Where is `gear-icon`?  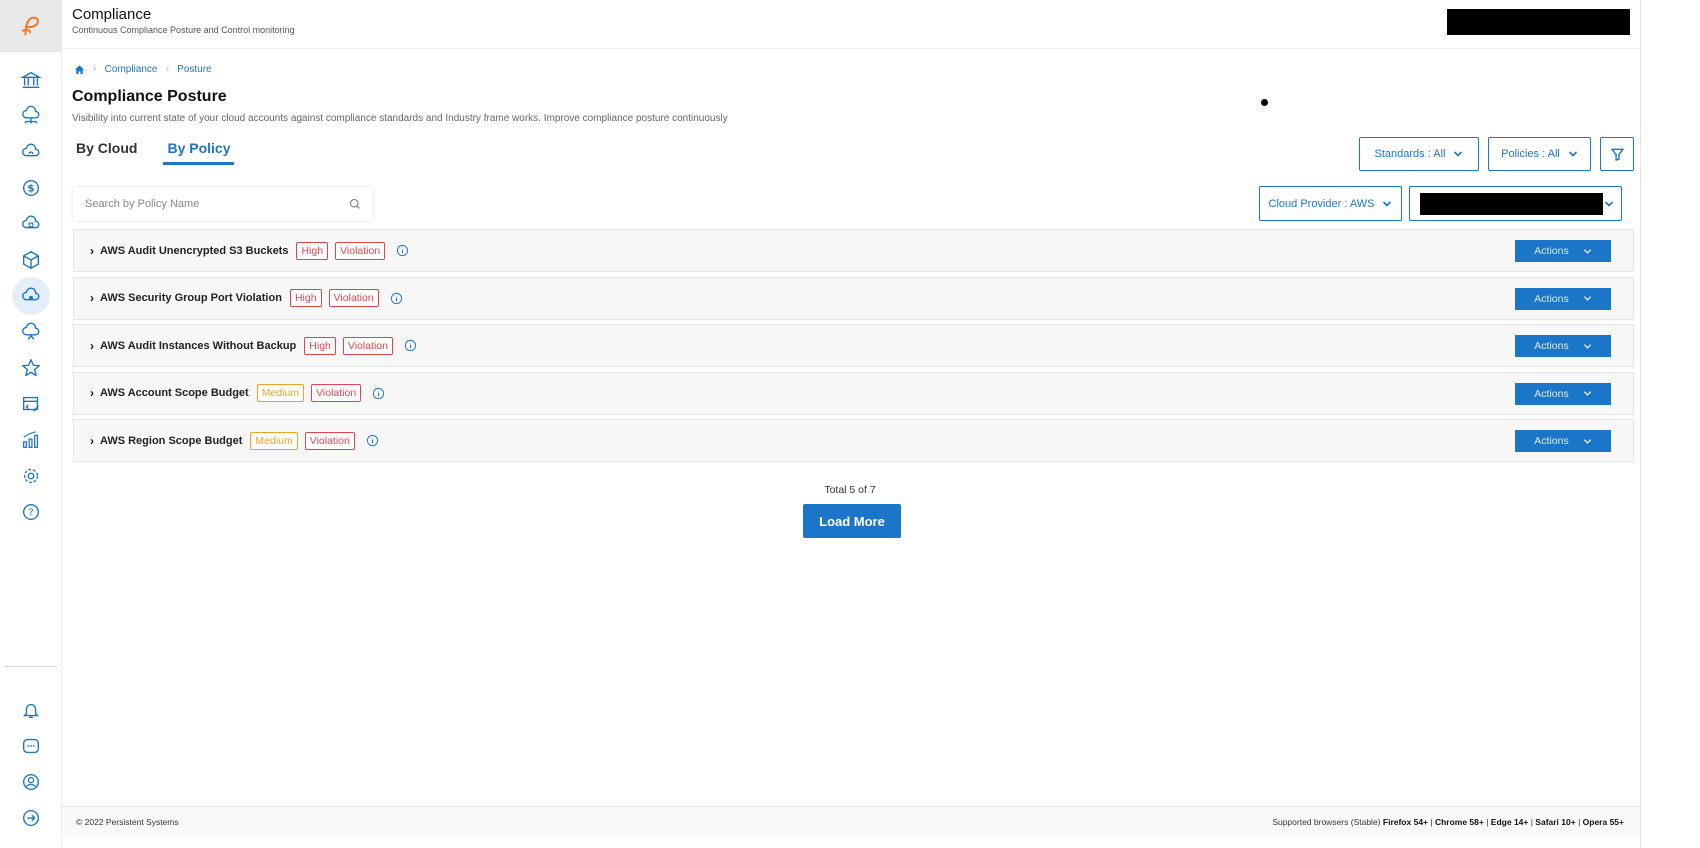
gear-icon is located at coordinates (31, 476).